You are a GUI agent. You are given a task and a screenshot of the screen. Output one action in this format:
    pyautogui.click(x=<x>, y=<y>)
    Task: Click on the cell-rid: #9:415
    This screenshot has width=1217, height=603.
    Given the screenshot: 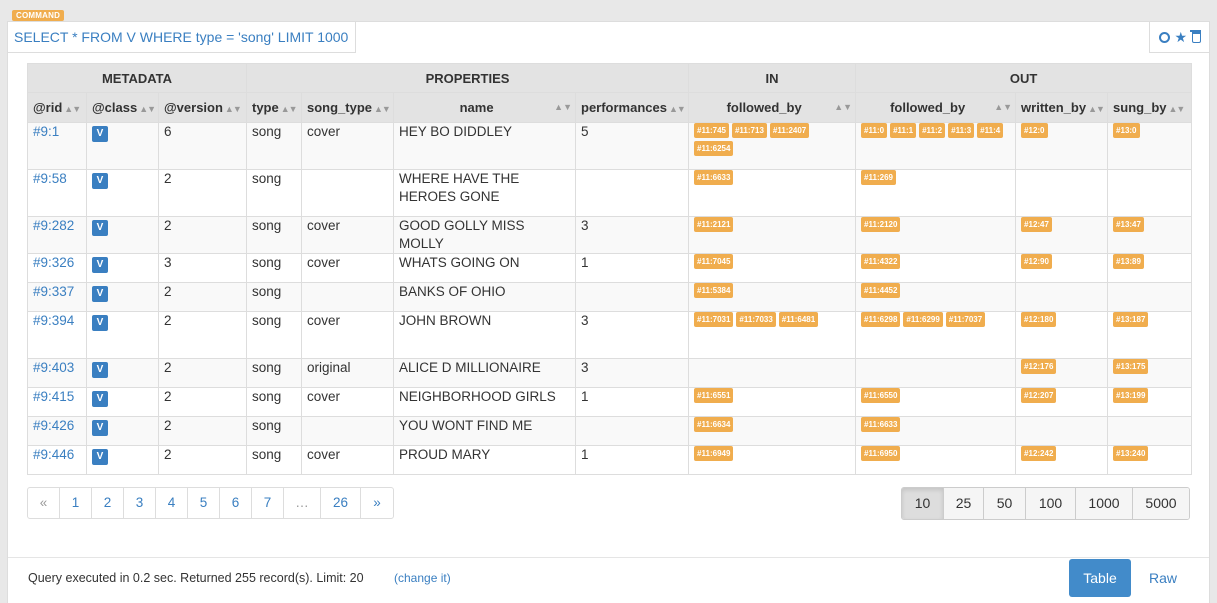 What is the action you would take?
    pyautogui.click(x=57, y=402)
    